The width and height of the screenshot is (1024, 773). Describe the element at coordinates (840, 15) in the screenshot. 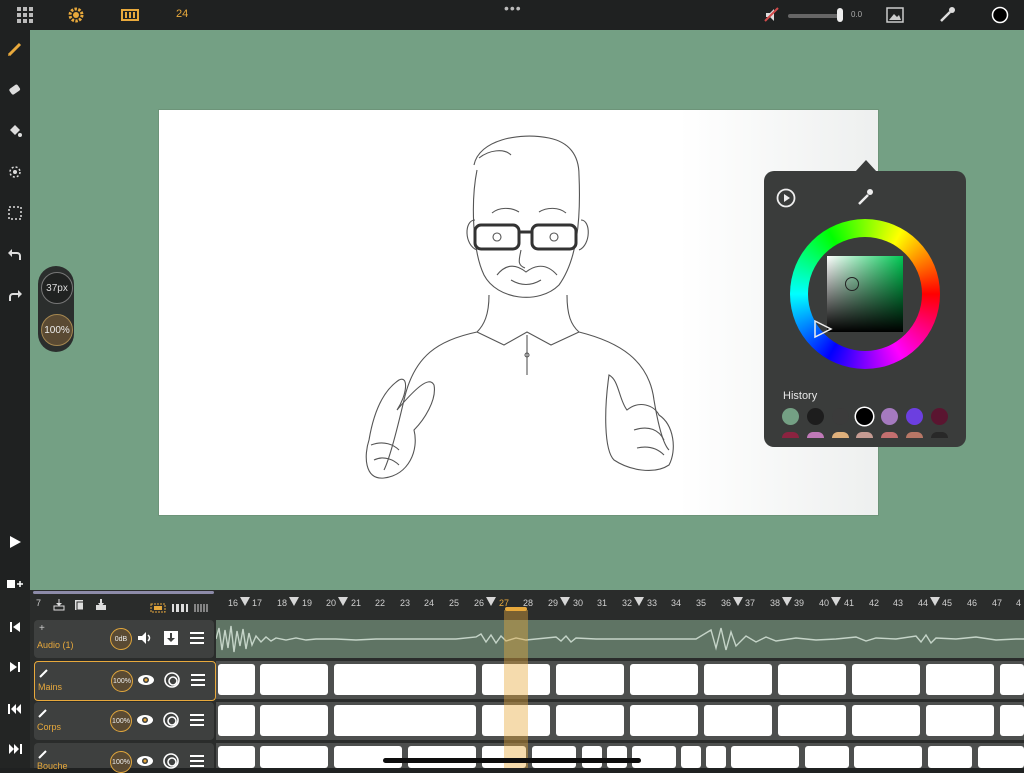

I see `volume-knob` at that location.